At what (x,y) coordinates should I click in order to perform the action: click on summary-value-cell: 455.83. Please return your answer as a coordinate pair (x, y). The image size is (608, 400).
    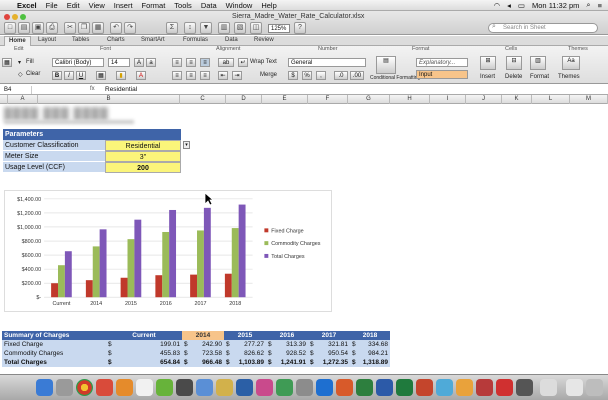
    Looking at the image, I should click on (143, 353).